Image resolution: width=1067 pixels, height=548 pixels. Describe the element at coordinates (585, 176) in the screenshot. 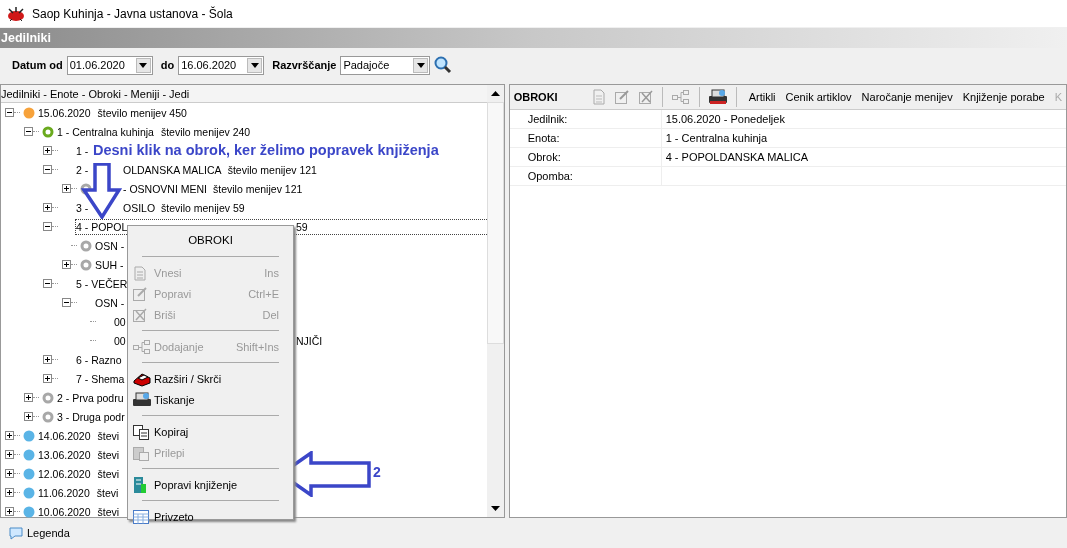

I see `field-label: Opomba:` at that location.